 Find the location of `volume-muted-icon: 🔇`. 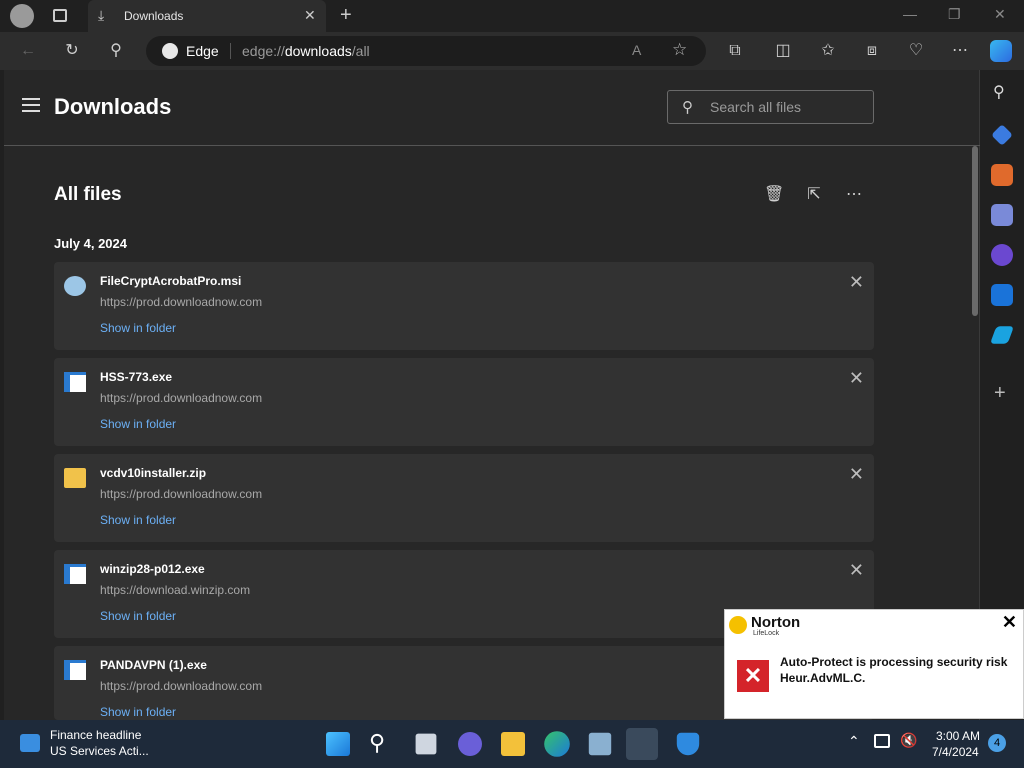

volume-muted-icon: 🔇 is located at coordinates (908, 740).